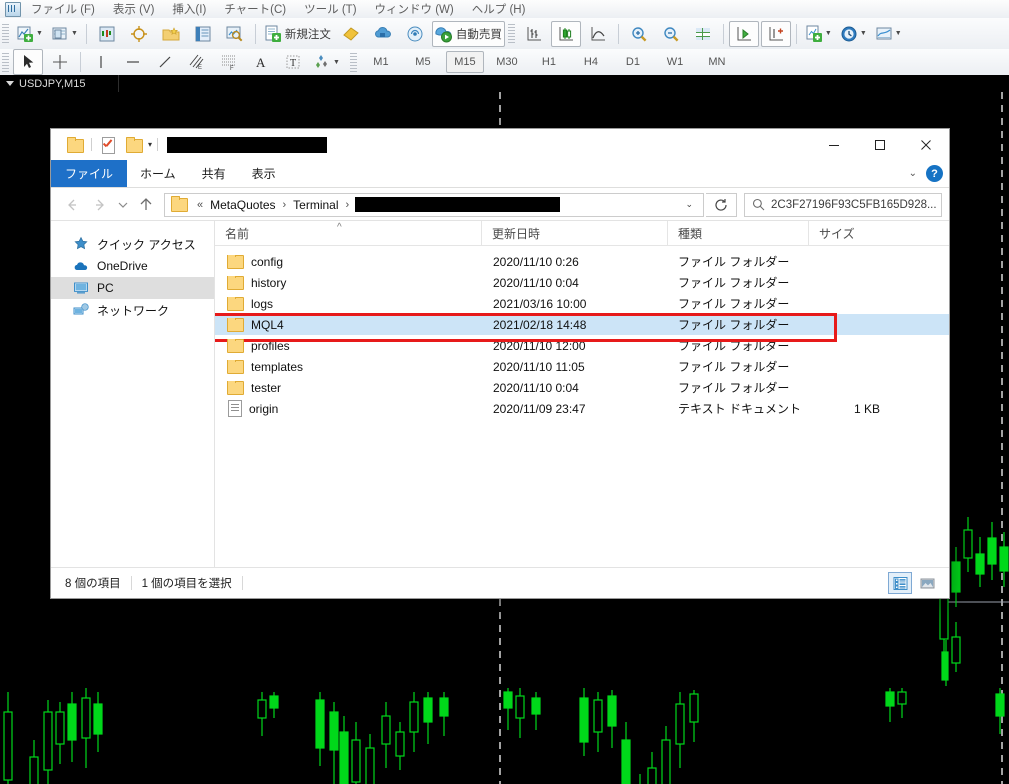 Image resolution: width=1009 pixels, height=784 pixels. What do you see at coordinates (582, 408) in the screenshot?
I see `table-row: origin 2020/11/09 23:47 テキスト ドキュメント 1 KB` at bounding box center [582, 408].